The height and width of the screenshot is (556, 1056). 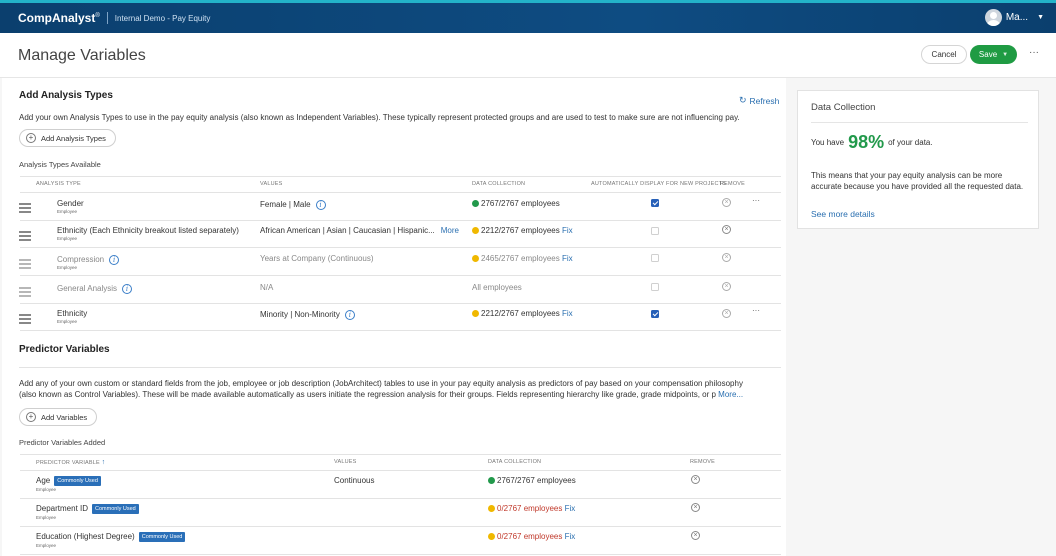 I want to click on brand-logo: CompAnalyst®, so click(x=59, y=18).